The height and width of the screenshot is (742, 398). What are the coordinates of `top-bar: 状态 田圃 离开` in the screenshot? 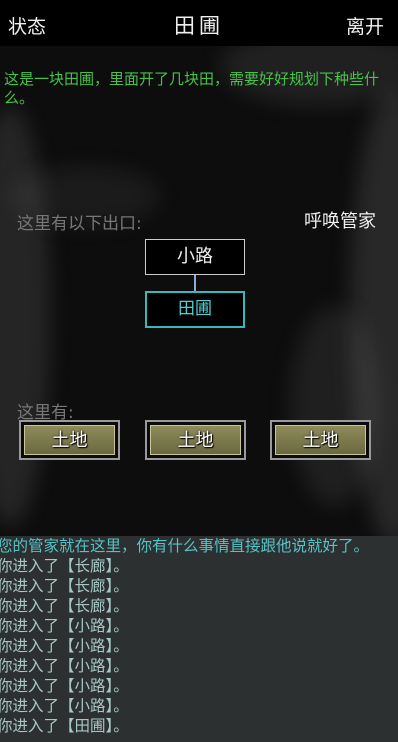 It's located at (199, 23).